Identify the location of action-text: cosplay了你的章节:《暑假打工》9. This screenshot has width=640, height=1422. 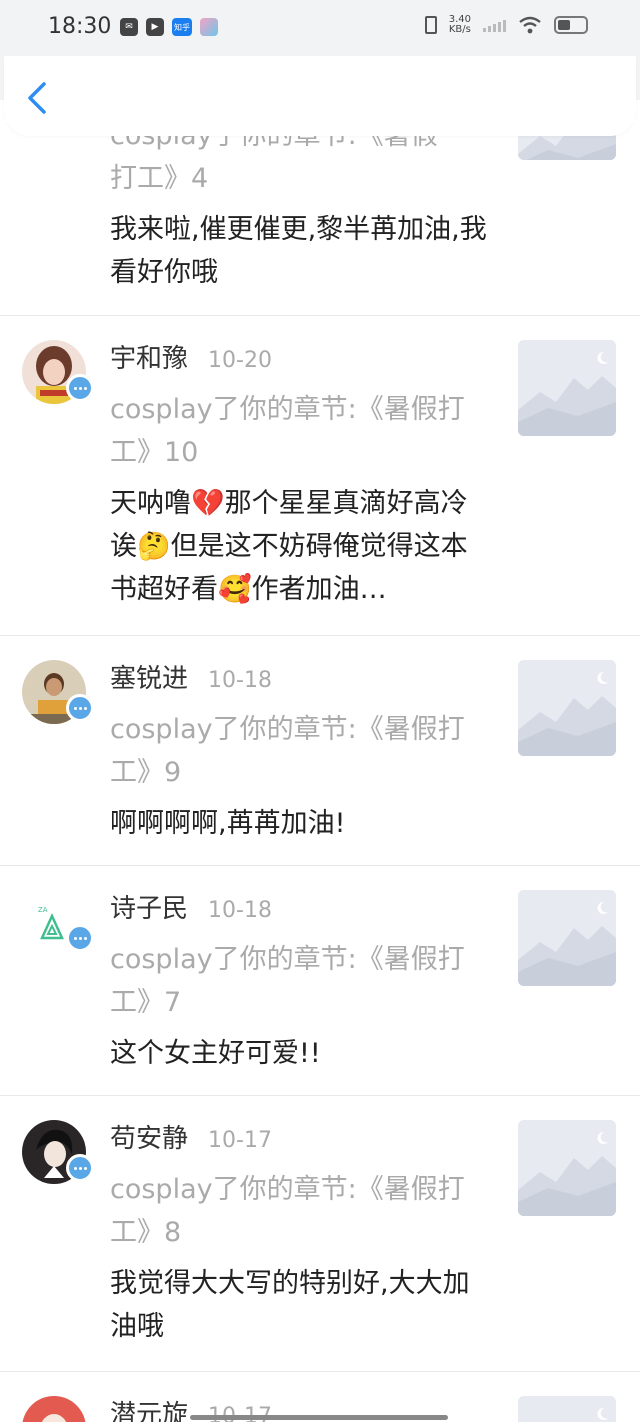
(287, 751).